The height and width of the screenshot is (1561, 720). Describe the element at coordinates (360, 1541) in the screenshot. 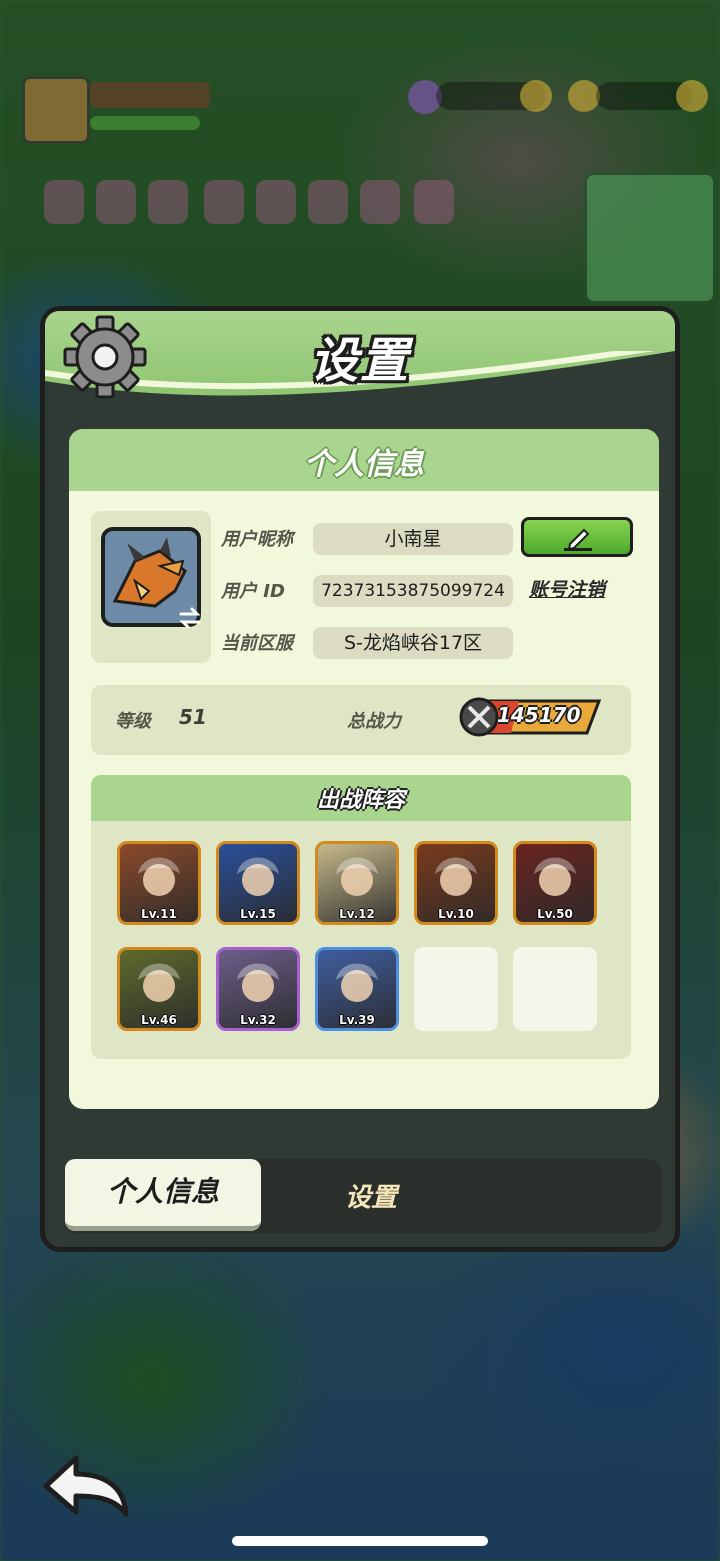

I see `home-indicator` at that location.